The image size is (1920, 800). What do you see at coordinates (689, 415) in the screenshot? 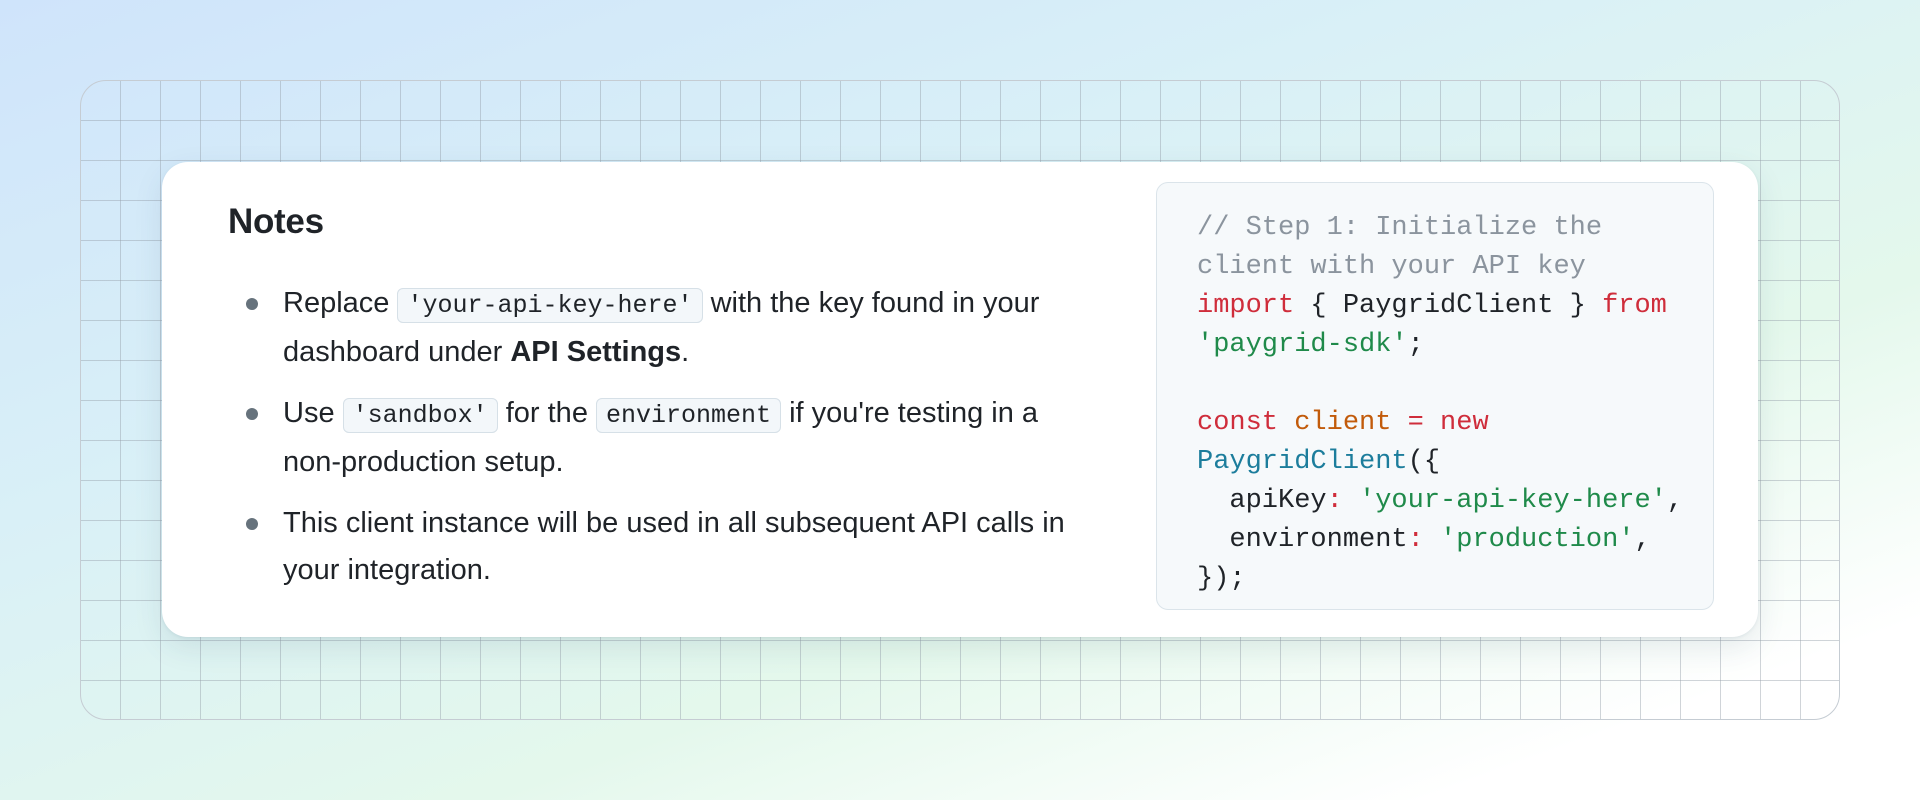
I see `inline-code-environment: environment` at bounding box center [689, 415].